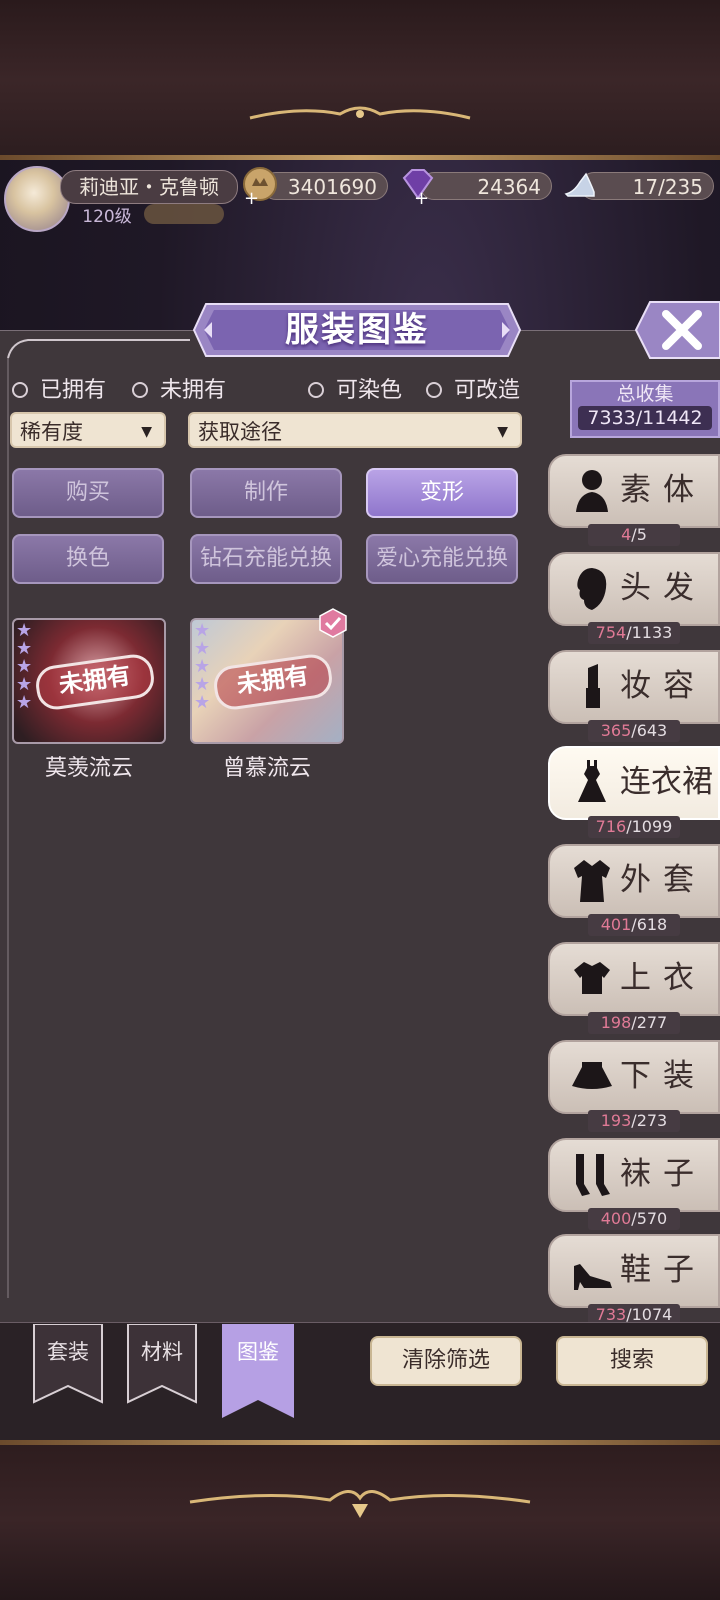 Image resolution: width=720 pixels, height=1600 pixels. What do you see at coordinates (593, 686) in the screenshot?
I see `lipstick-icon` at bounding box center [593, 686].